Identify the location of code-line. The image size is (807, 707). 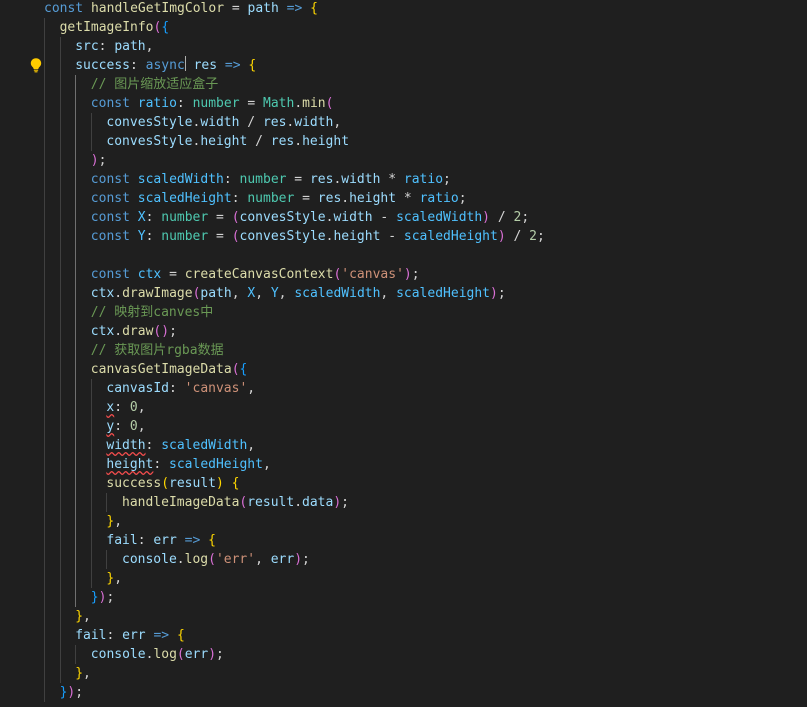
(403, 255).